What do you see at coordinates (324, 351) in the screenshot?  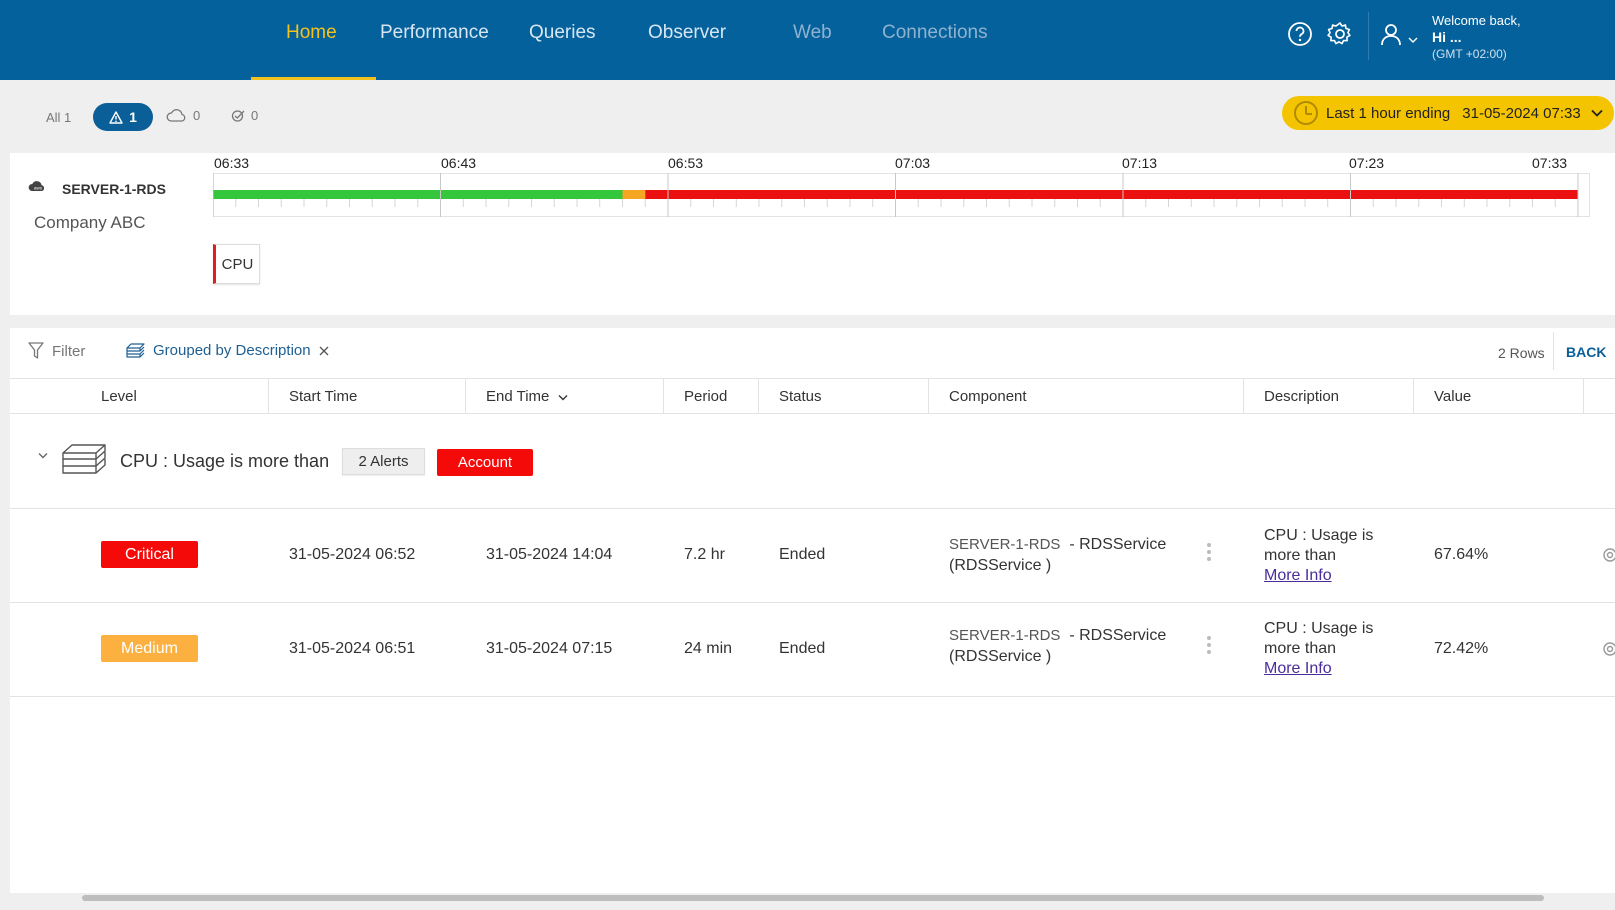 I see `close-icon` at bounding box center [324, 351].